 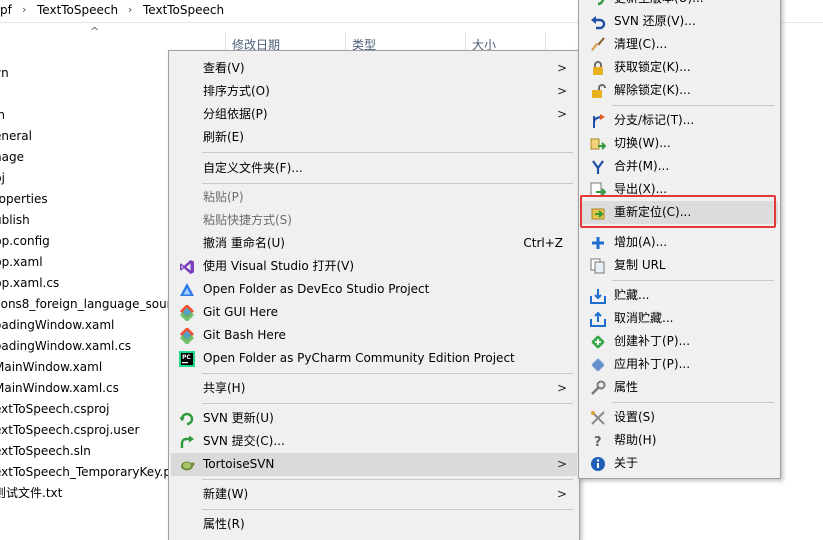 I want to click on file-row: ublish, so click(x=84, y=220).